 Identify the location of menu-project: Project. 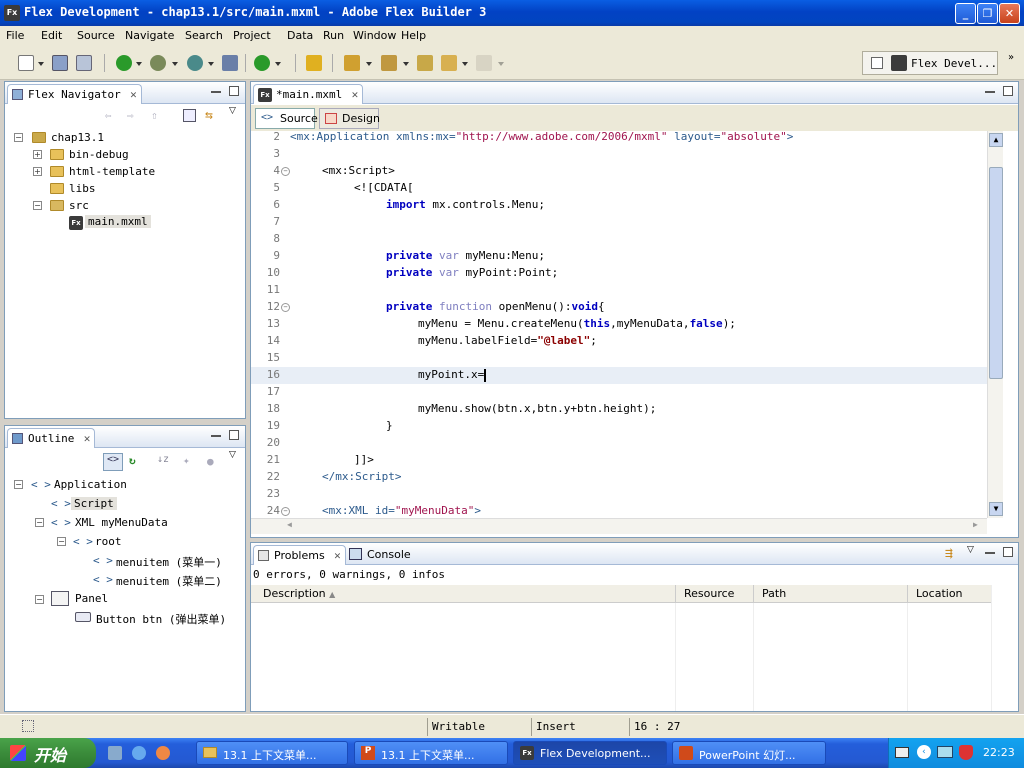
(252, 35).